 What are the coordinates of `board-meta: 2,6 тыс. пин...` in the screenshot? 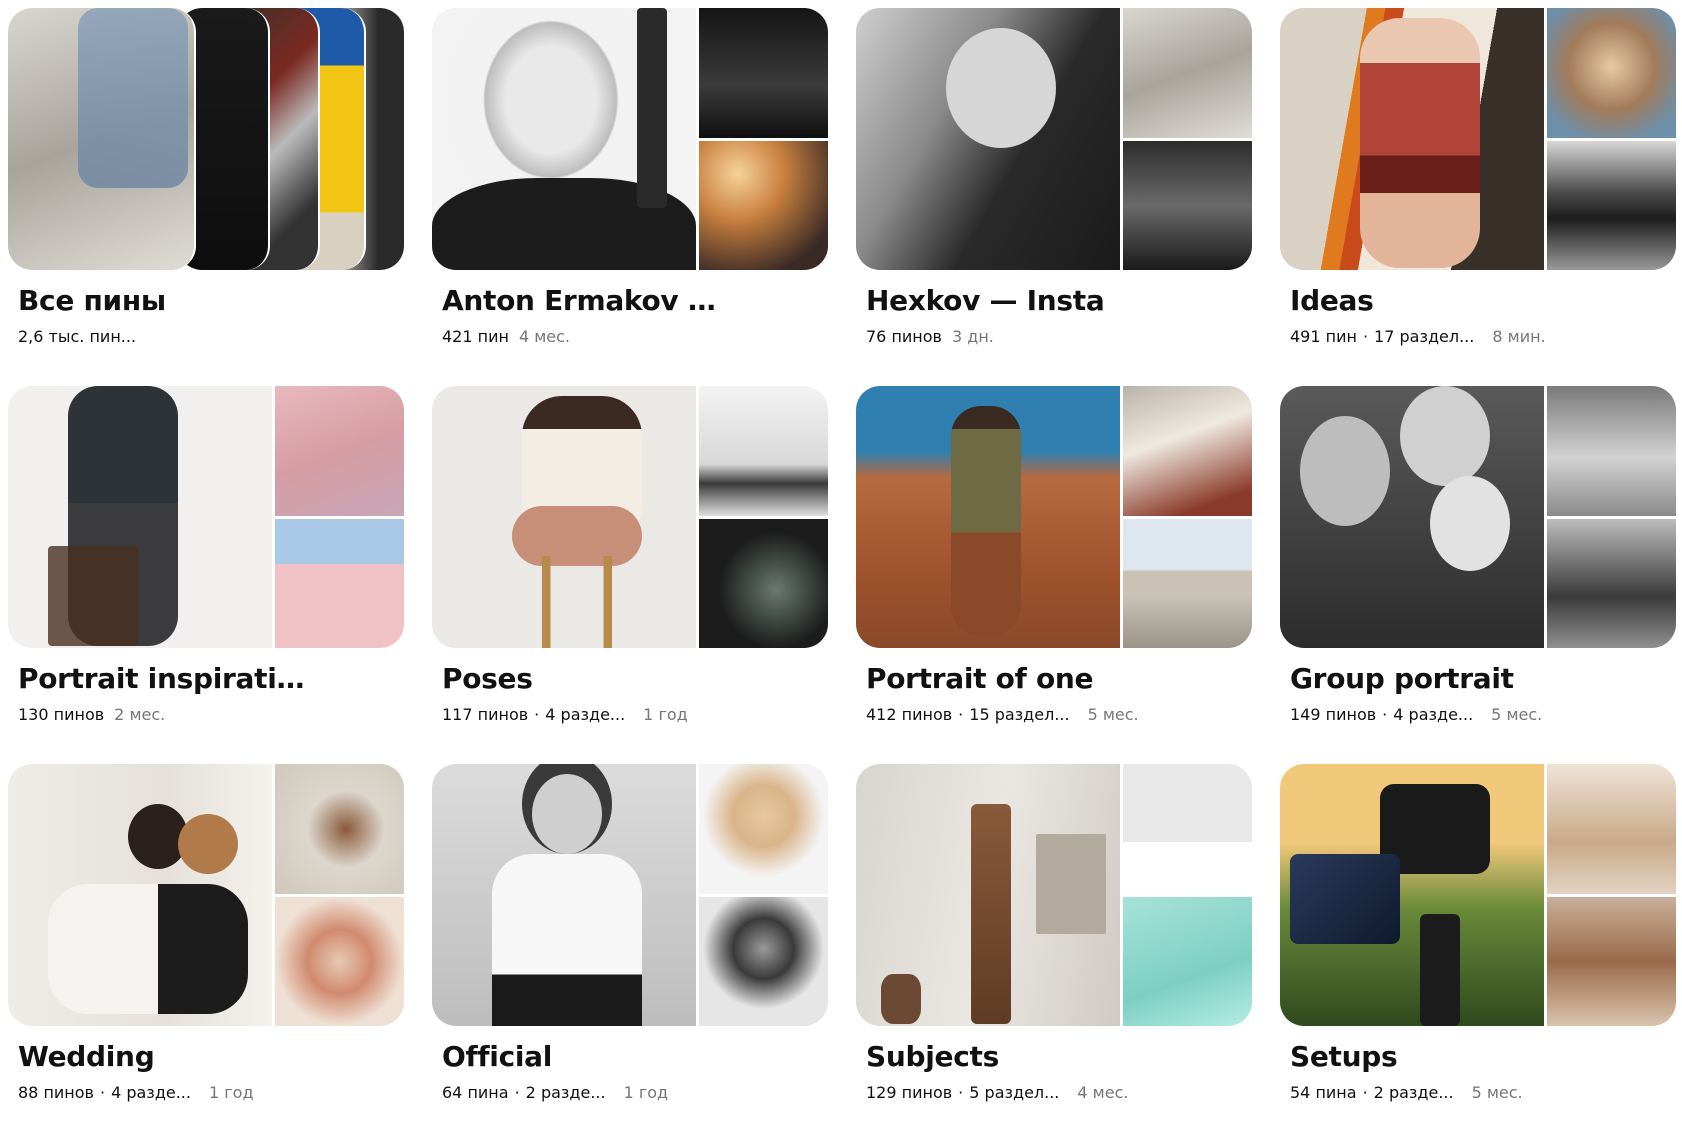 It's located at (211, 336).